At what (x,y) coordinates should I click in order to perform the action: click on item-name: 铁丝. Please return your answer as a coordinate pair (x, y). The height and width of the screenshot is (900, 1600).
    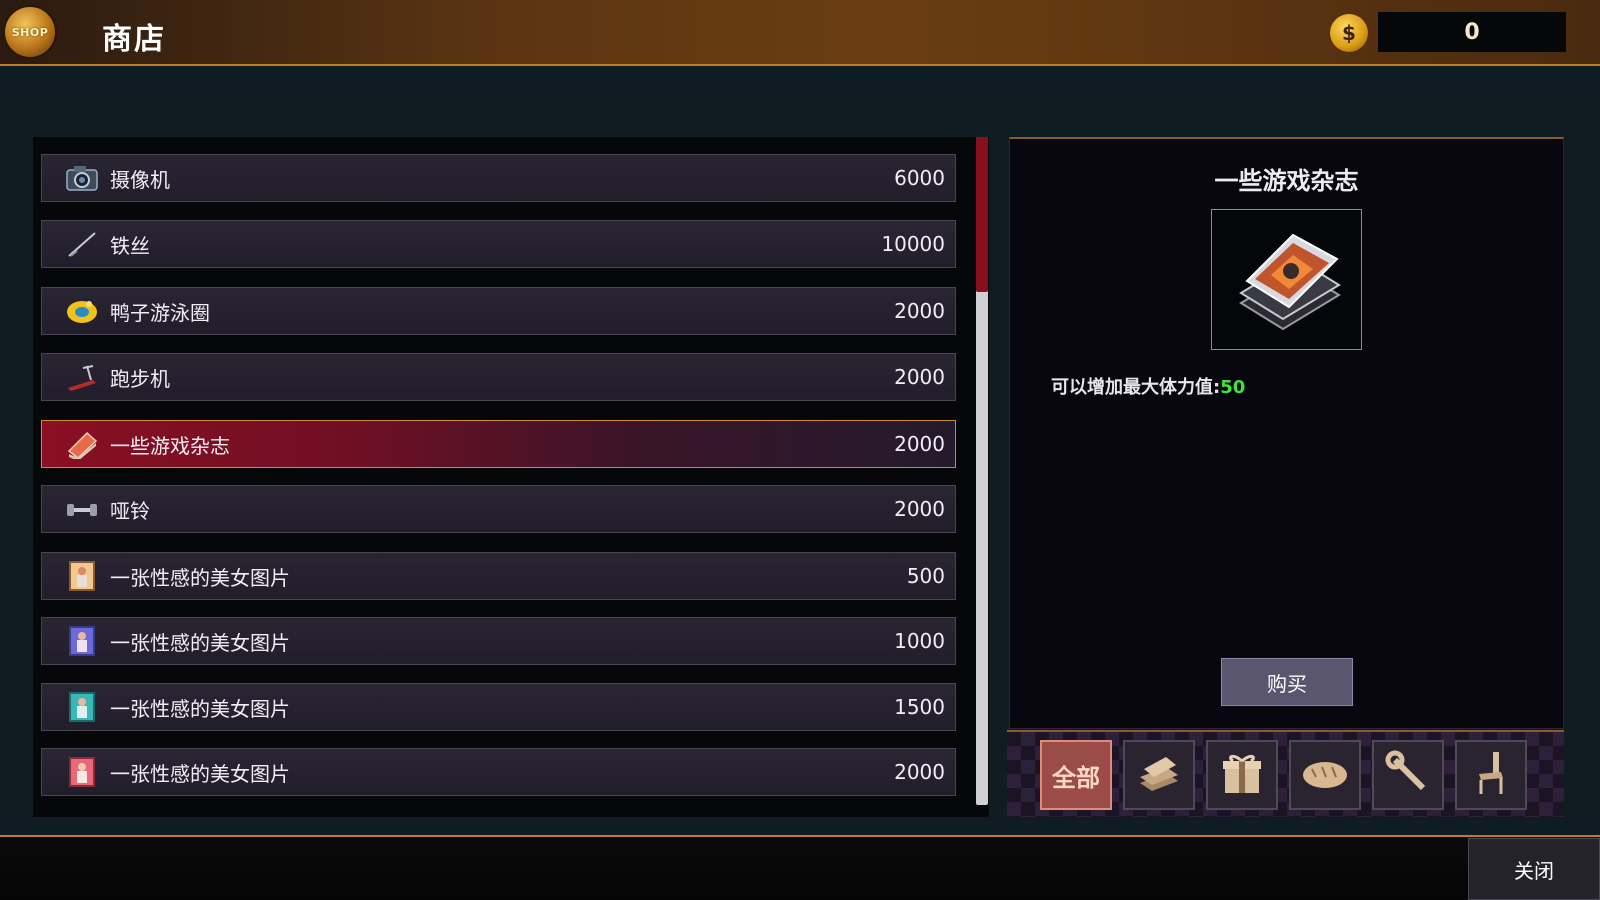
    Looking at the image, I should click on (130, 245).